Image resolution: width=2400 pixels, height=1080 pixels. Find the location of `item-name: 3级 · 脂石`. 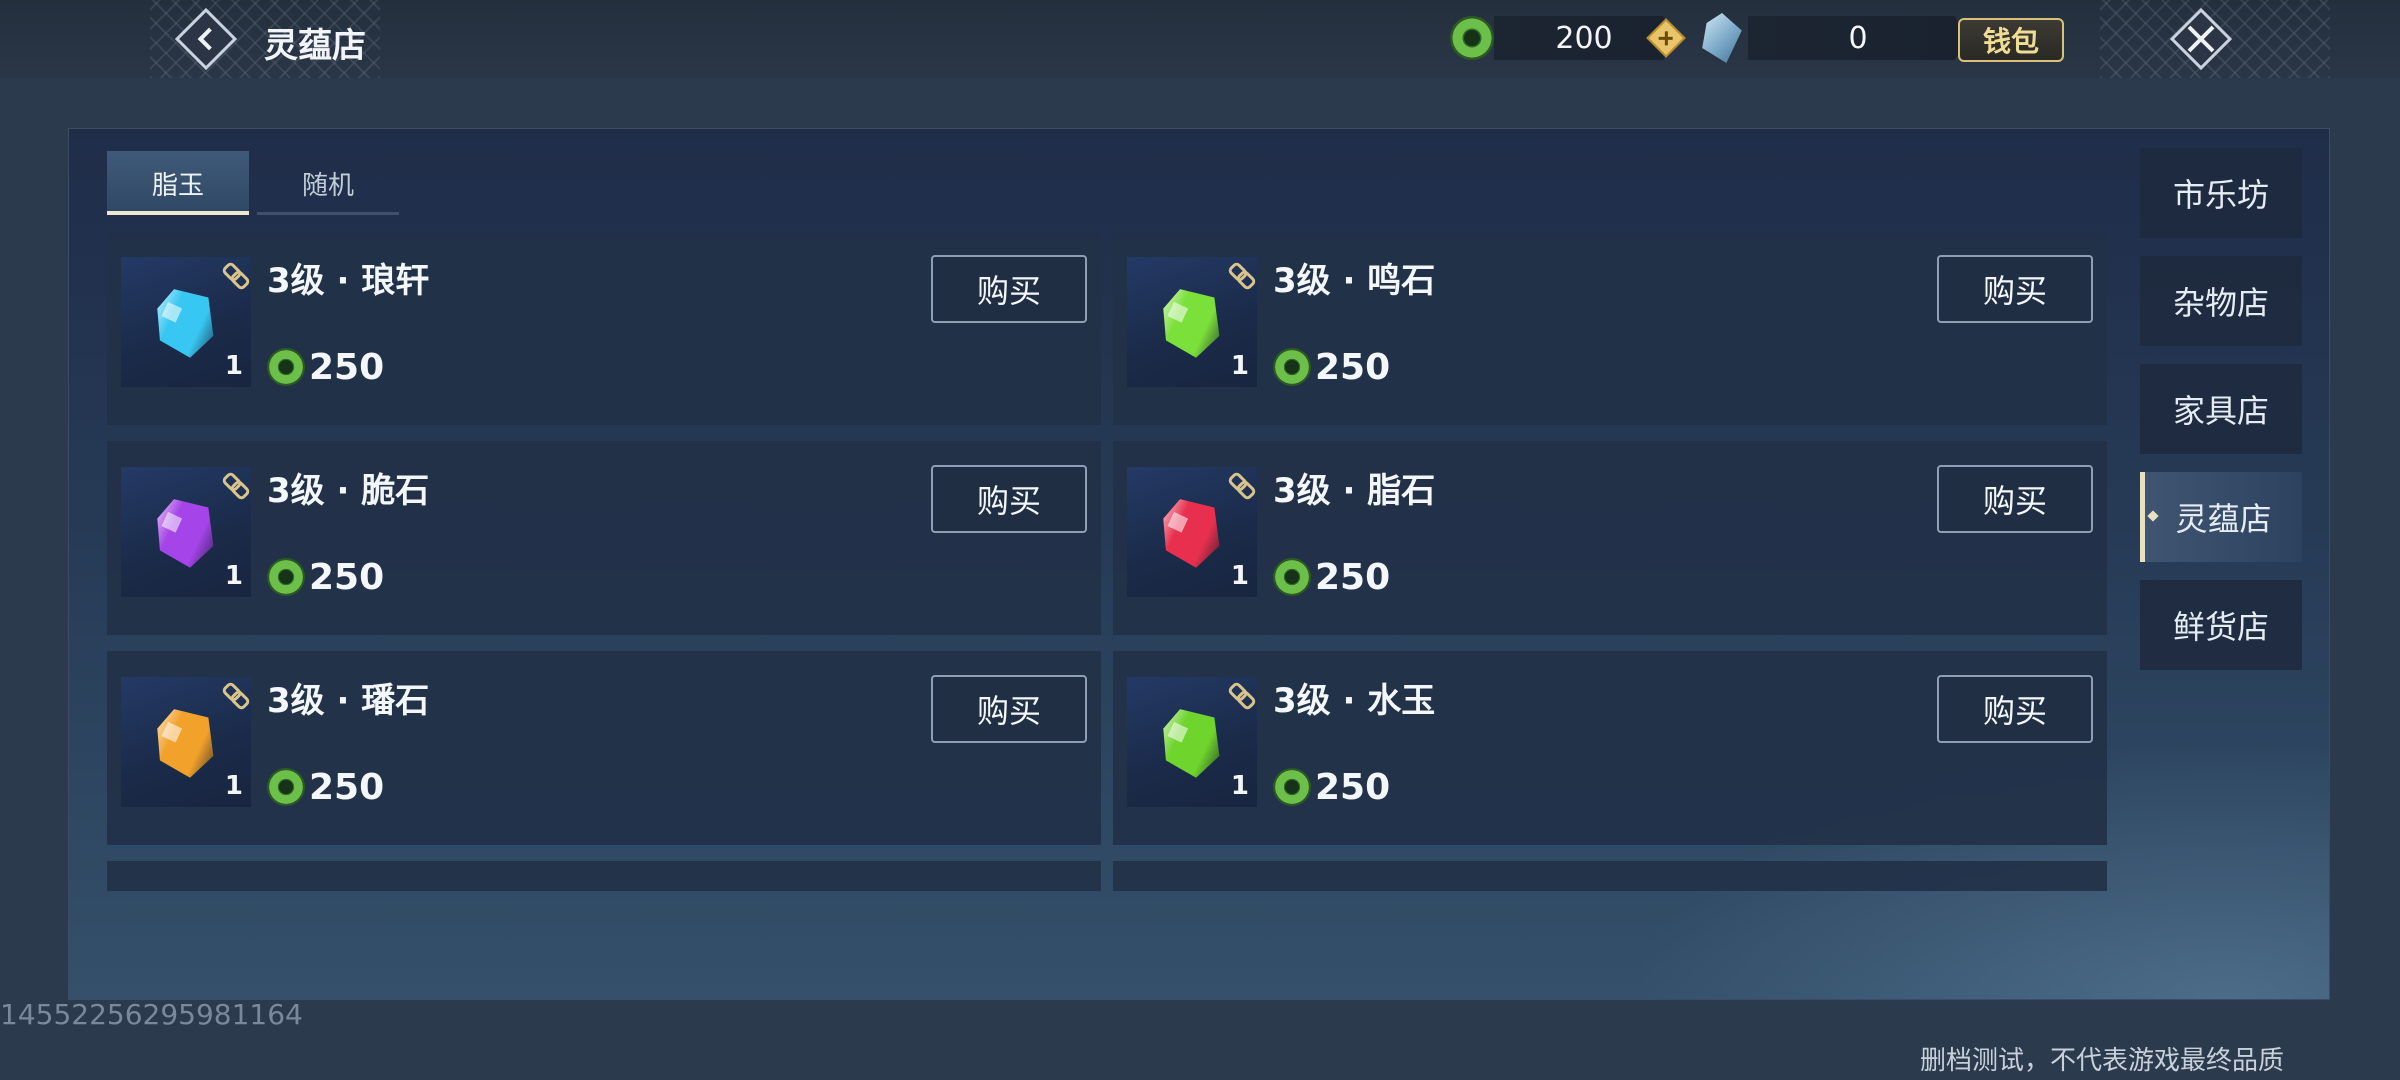

item-name: 3级 · 脂石 is located at coordinates (1354, 491).